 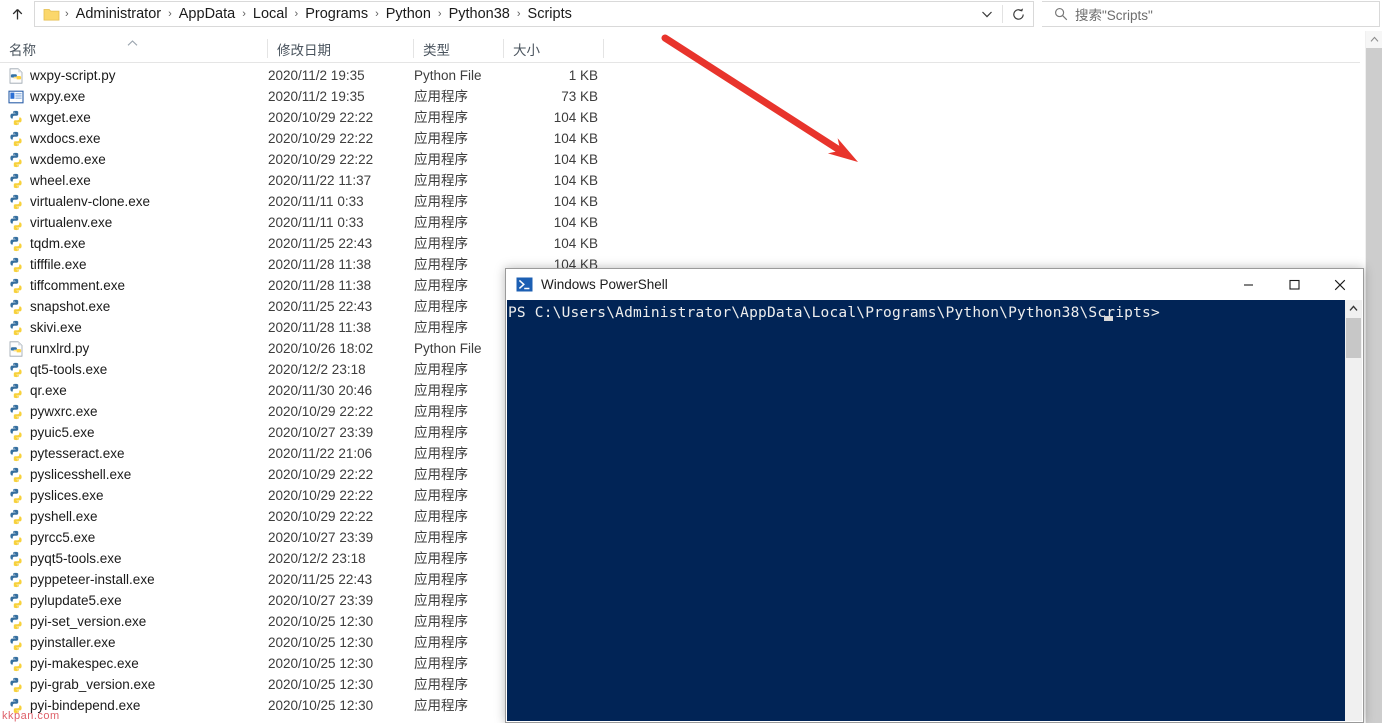 I want to click on explorer-scrollbar, so click(x=1373, y=377).